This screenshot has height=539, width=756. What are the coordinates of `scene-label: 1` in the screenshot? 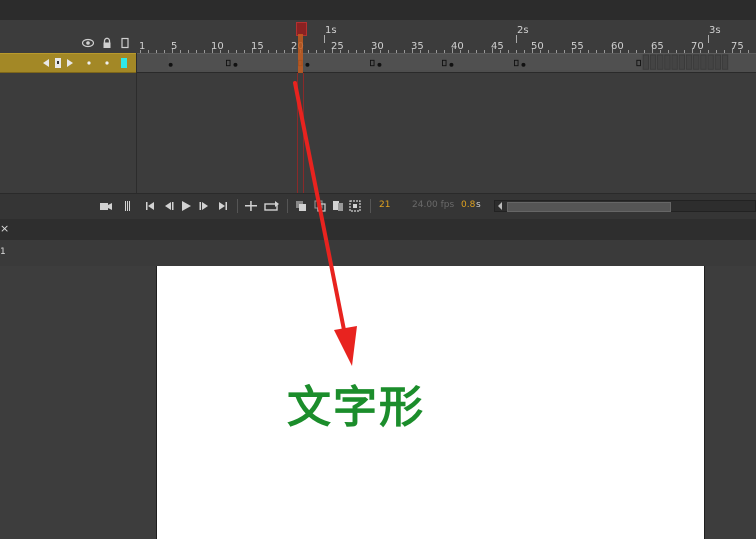 It's located at (3, 252).